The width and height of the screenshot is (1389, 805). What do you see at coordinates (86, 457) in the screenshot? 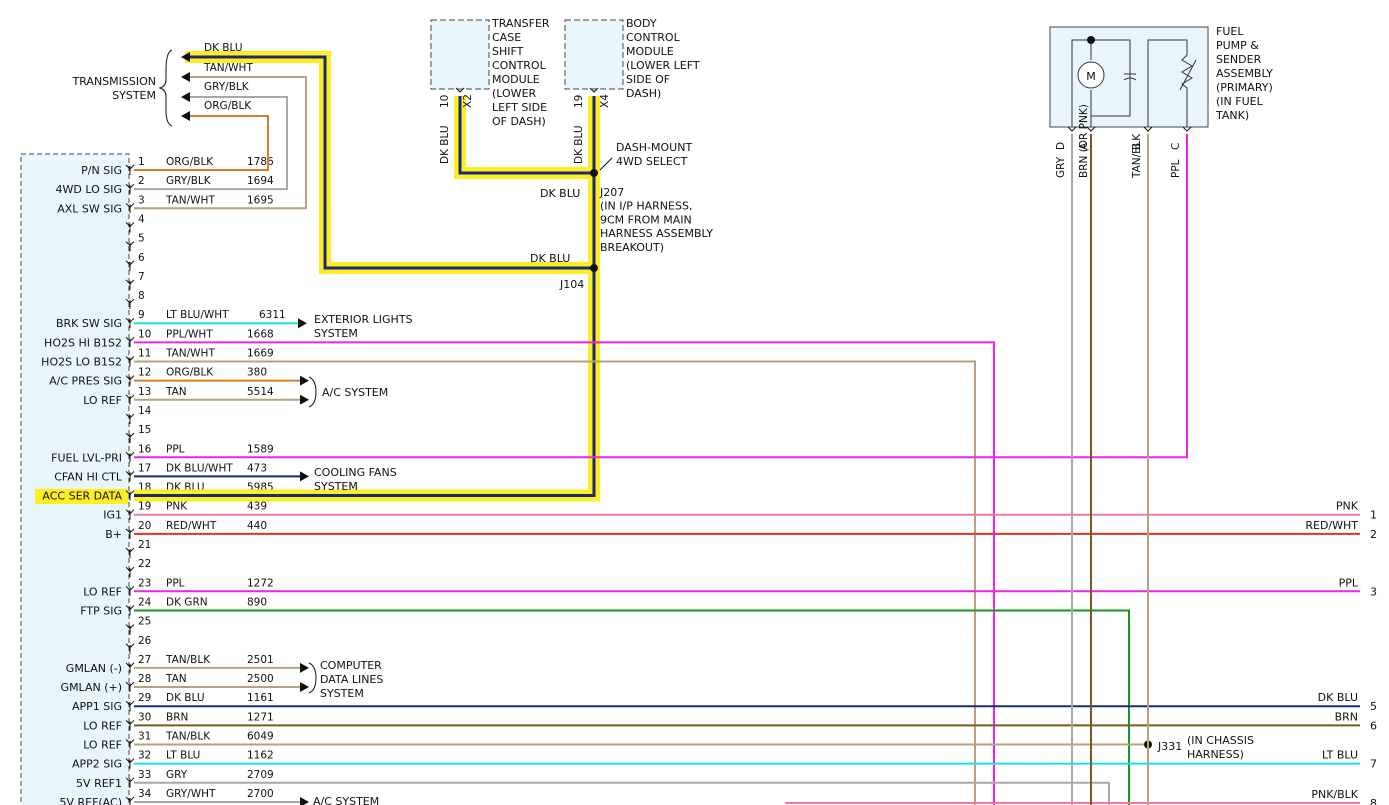
I see `pin-name: FUEL LVL-PRI` at bounding box center [86, 457].